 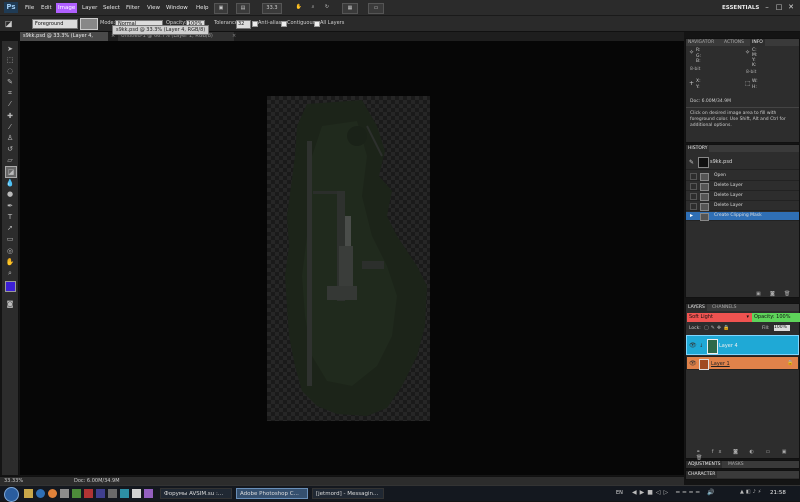 I want to click on history-brush-tool-icon: ↺, so click(x=10, y=149).